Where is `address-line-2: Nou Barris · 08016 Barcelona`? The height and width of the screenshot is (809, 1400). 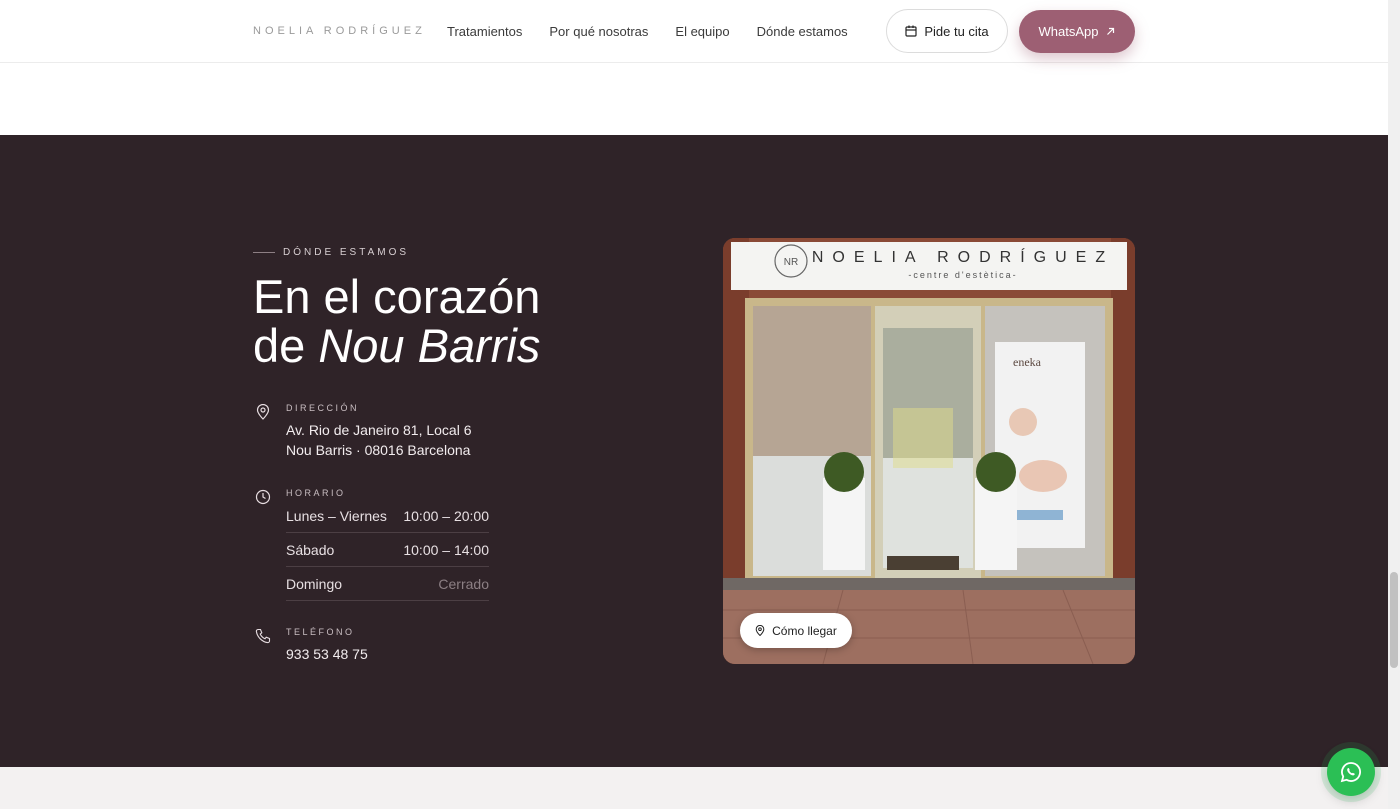
address-line-2: Nou Barris · 08016 Barcelona is located at coordinates (378, 450).